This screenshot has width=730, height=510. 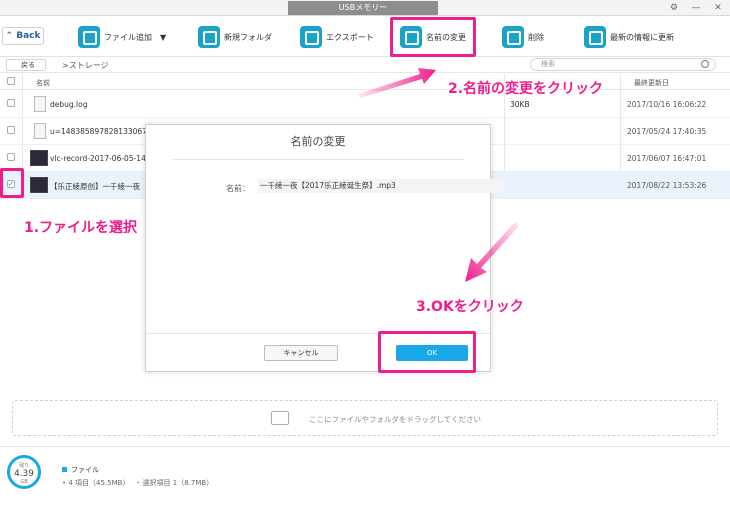 I want to click on storage-legend: ファイル, so click(x=80, y=470).